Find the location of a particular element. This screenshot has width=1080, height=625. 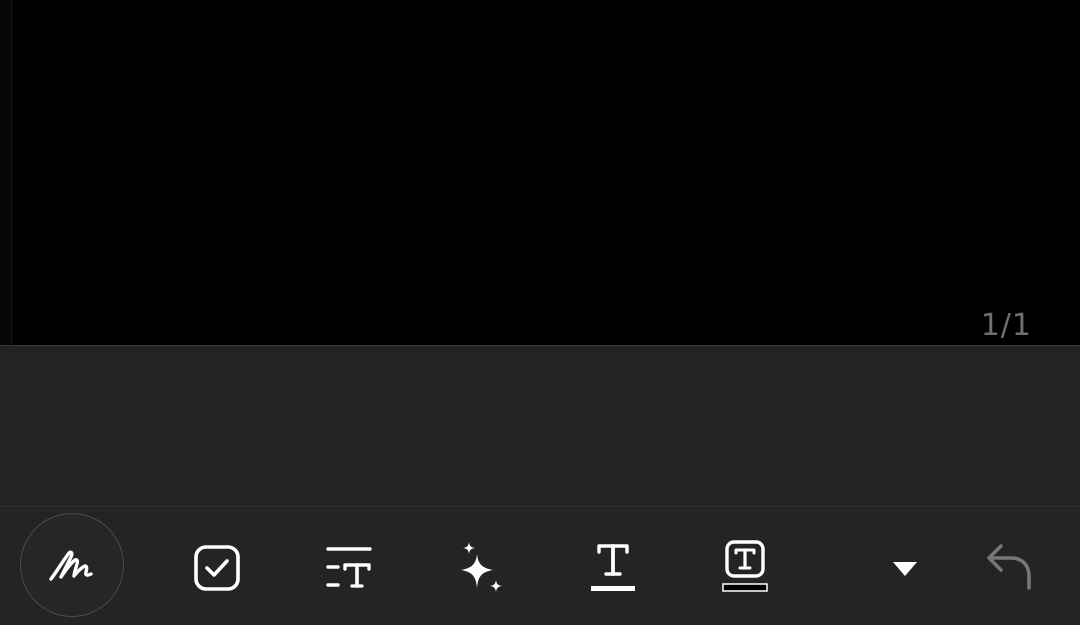

text-background-tool-button is located at coordinates (745, 567).